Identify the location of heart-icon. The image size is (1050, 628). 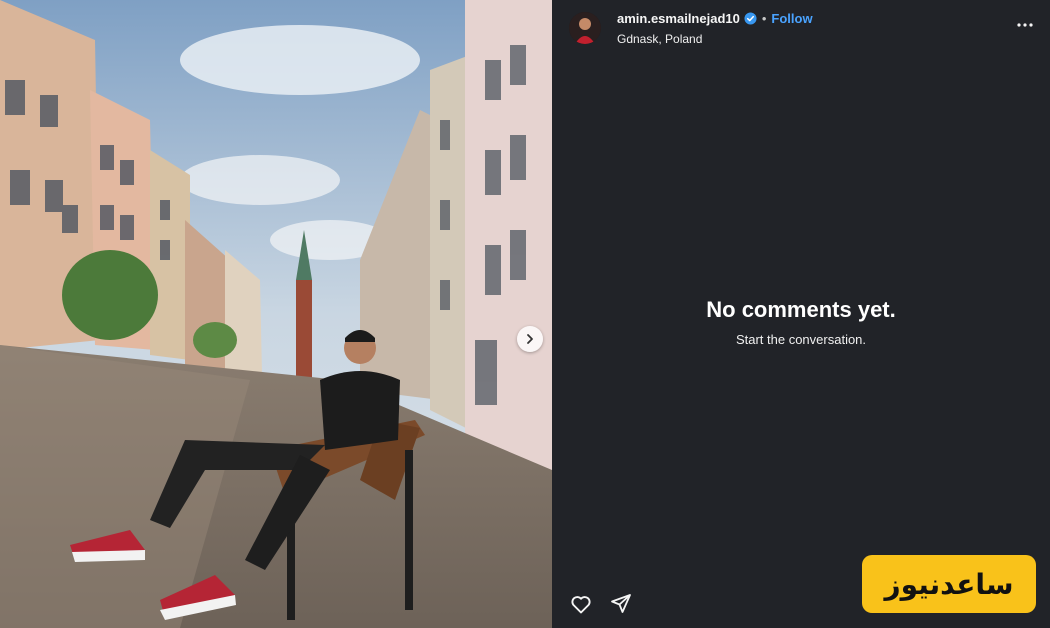
(581, 604).